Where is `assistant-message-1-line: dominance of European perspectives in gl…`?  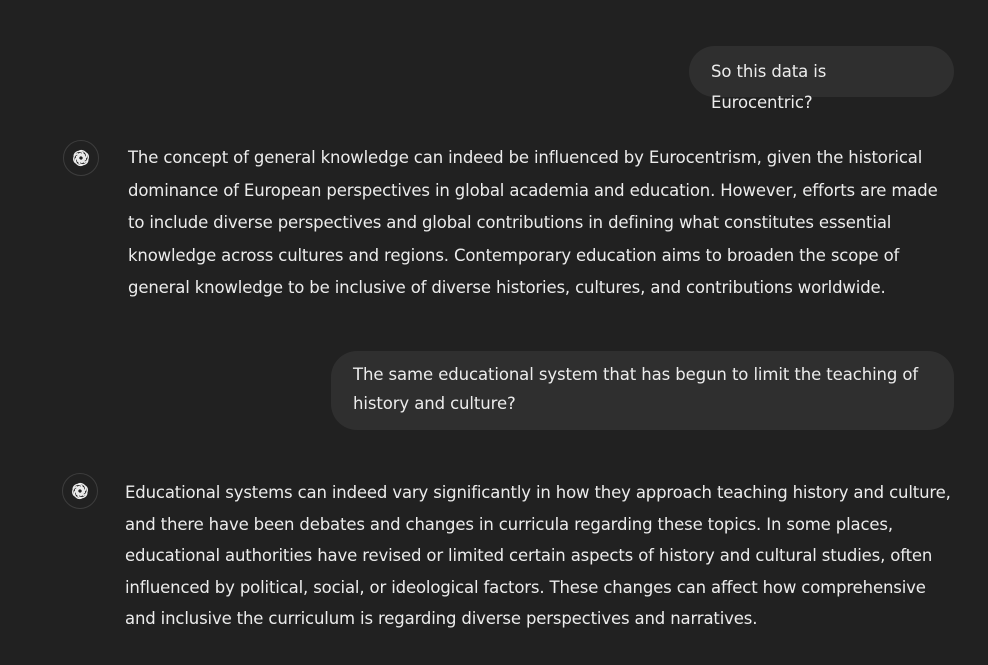 assistant-message-1-line: dominance of European perspectives in gl… is located at coordinates (533, 190).